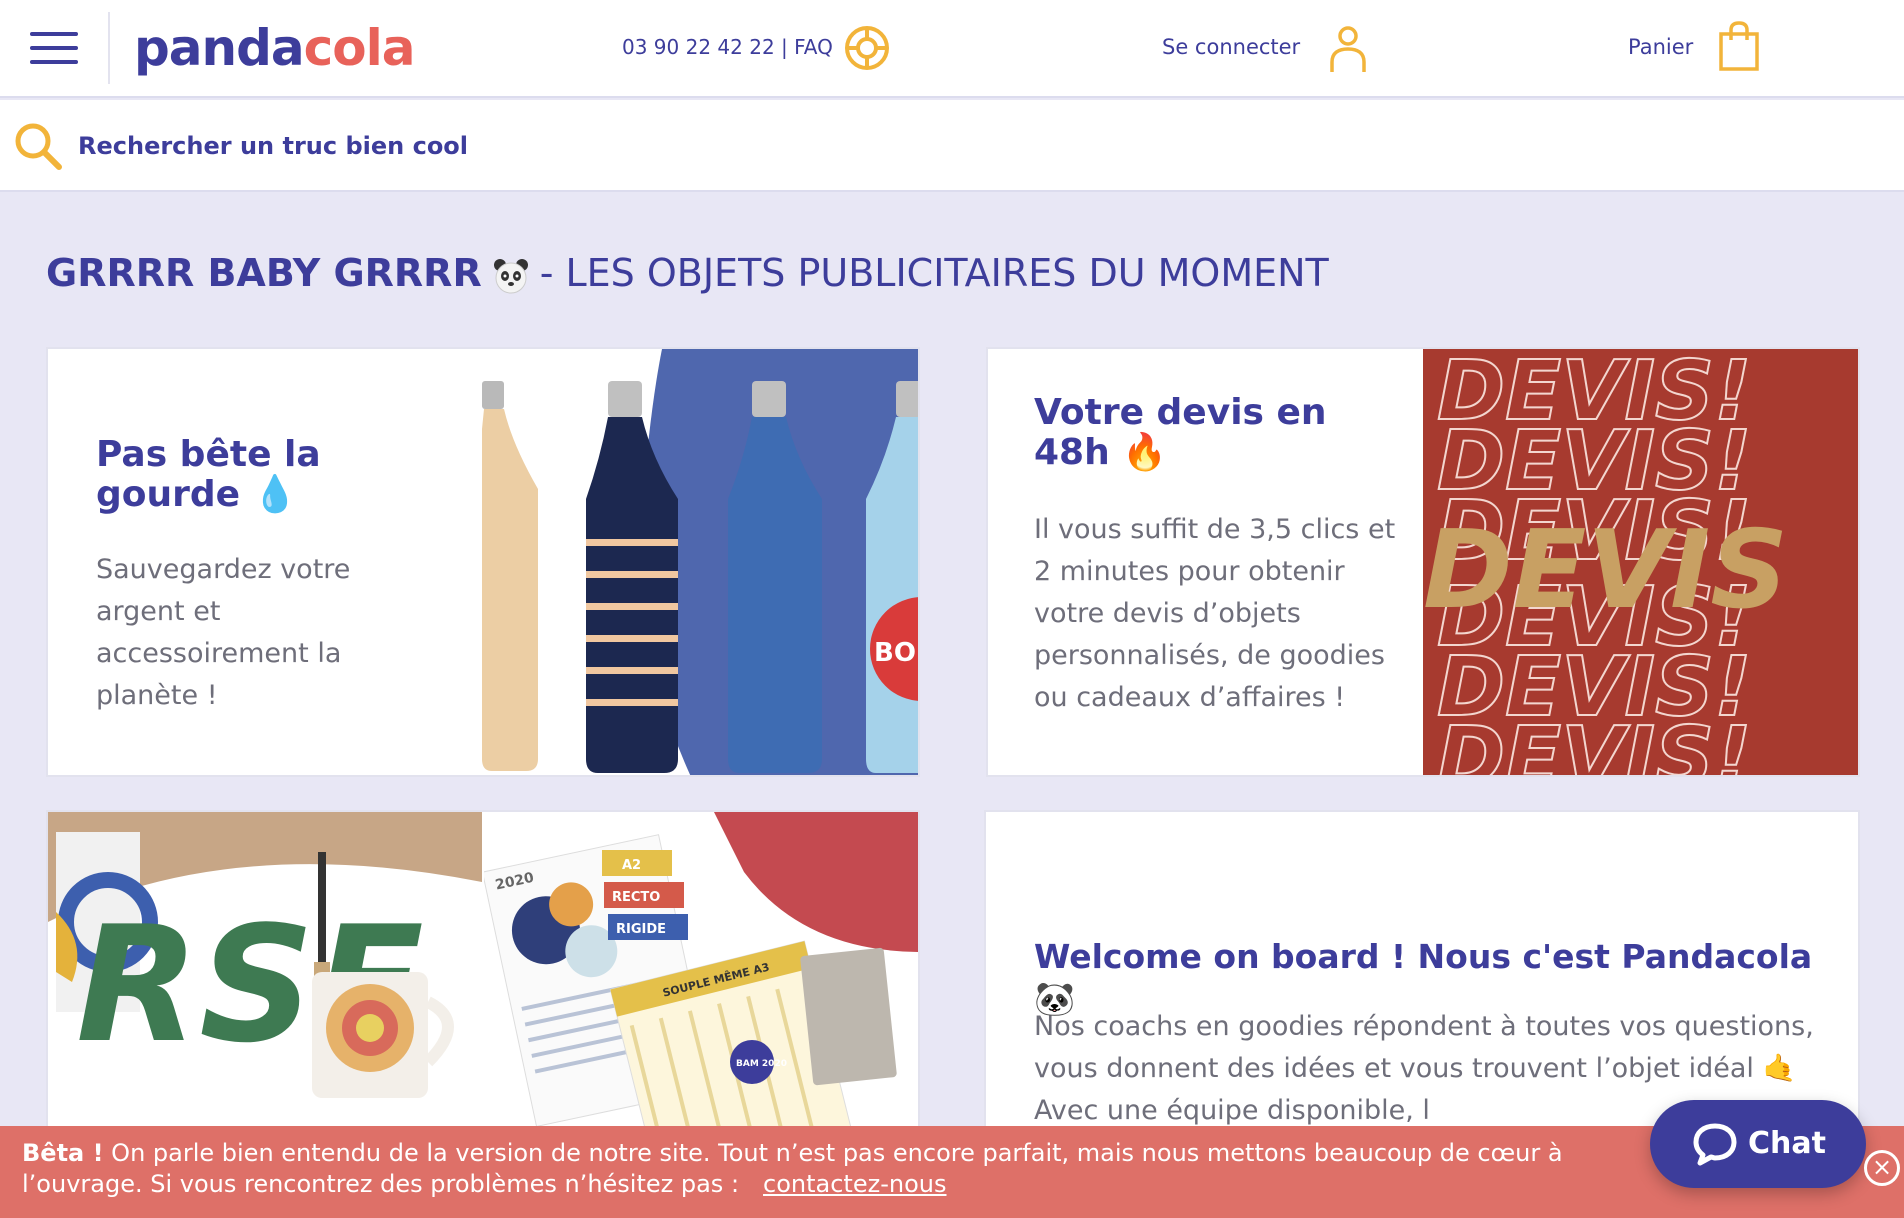  I want to click on label-recto: RECTO, so click(636, 897).